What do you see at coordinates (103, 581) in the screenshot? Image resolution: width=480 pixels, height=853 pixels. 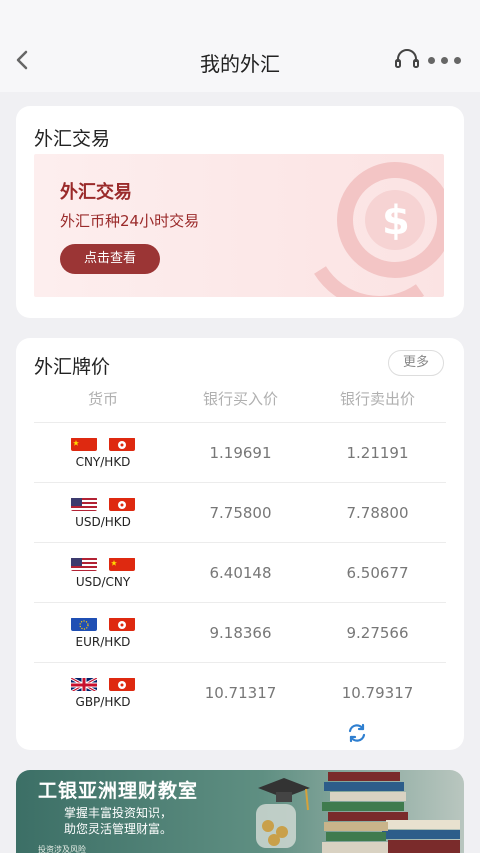 I see `pair-label: USD/CNY` at bounding box center [103, 581].